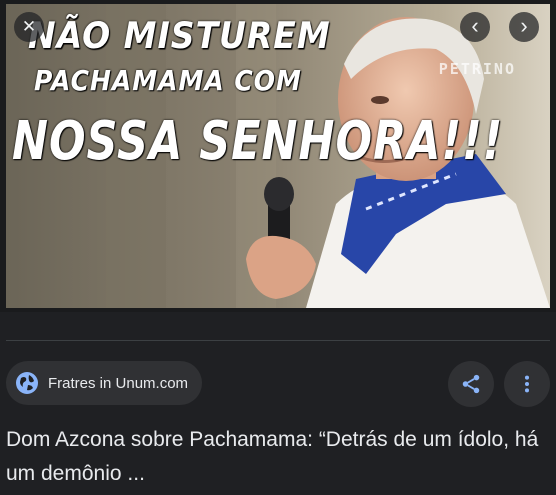 This screenshot has width=556, height=495. I want to click on chevron-right-icon: ›, so click(524, 25).